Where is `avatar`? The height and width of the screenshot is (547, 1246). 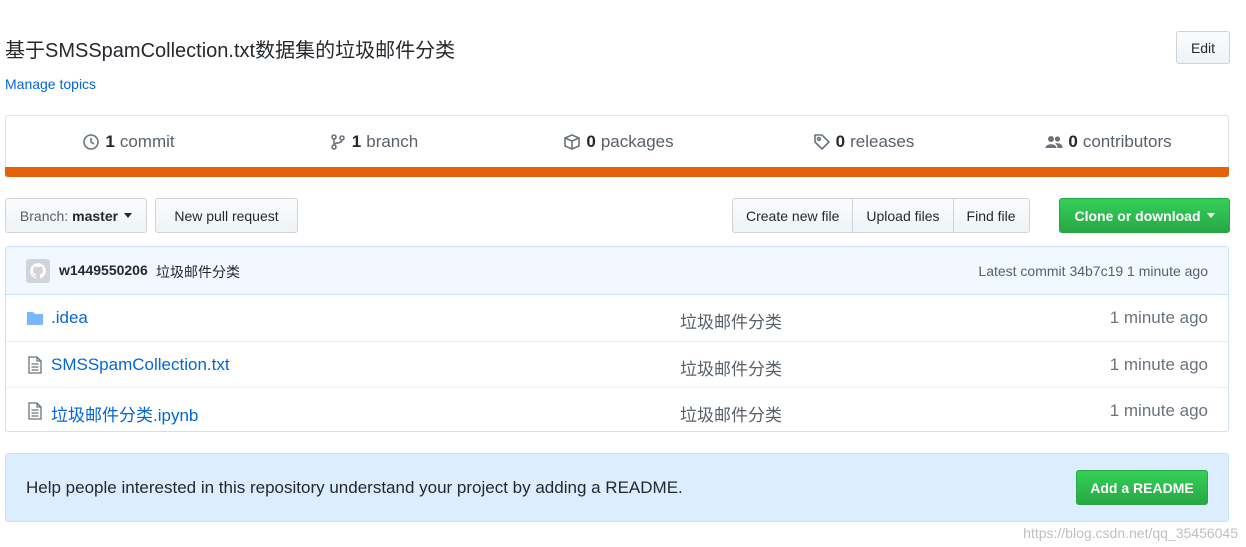
avatar is located at coordinates (38, 271).